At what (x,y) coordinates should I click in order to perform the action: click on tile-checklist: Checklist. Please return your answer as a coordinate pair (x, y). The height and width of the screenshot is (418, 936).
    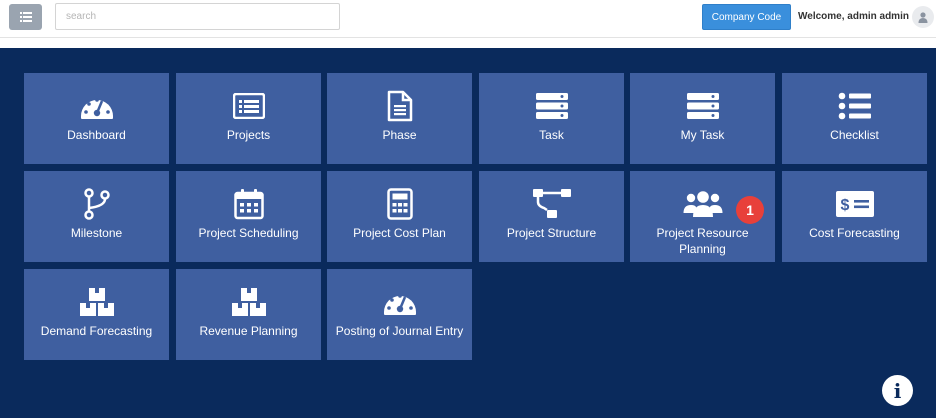
    Looking at the image, I should click on (854, 118).